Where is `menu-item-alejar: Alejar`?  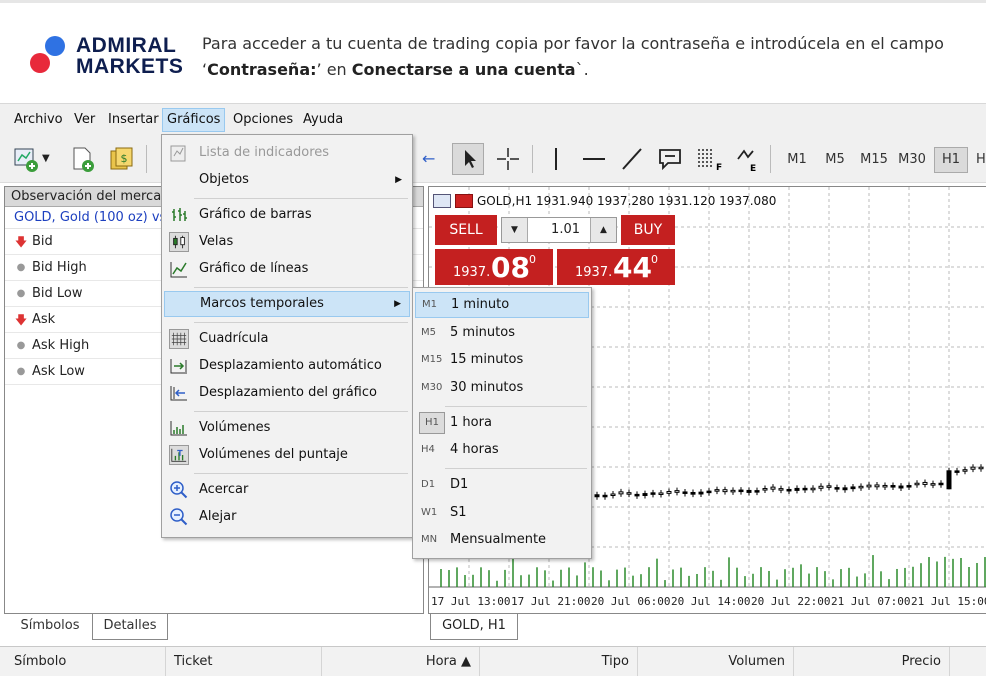
menu-item-alejar: Alejar is located at coordinates (287, 517).